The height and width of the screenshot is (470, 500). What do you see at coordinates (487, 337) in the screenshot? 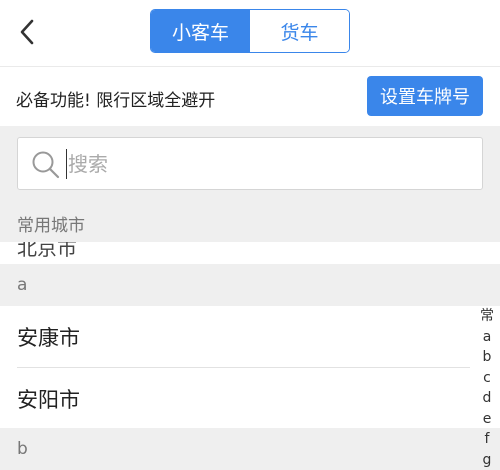
I see `index-item-a: a` at bounding box center [487, 337].